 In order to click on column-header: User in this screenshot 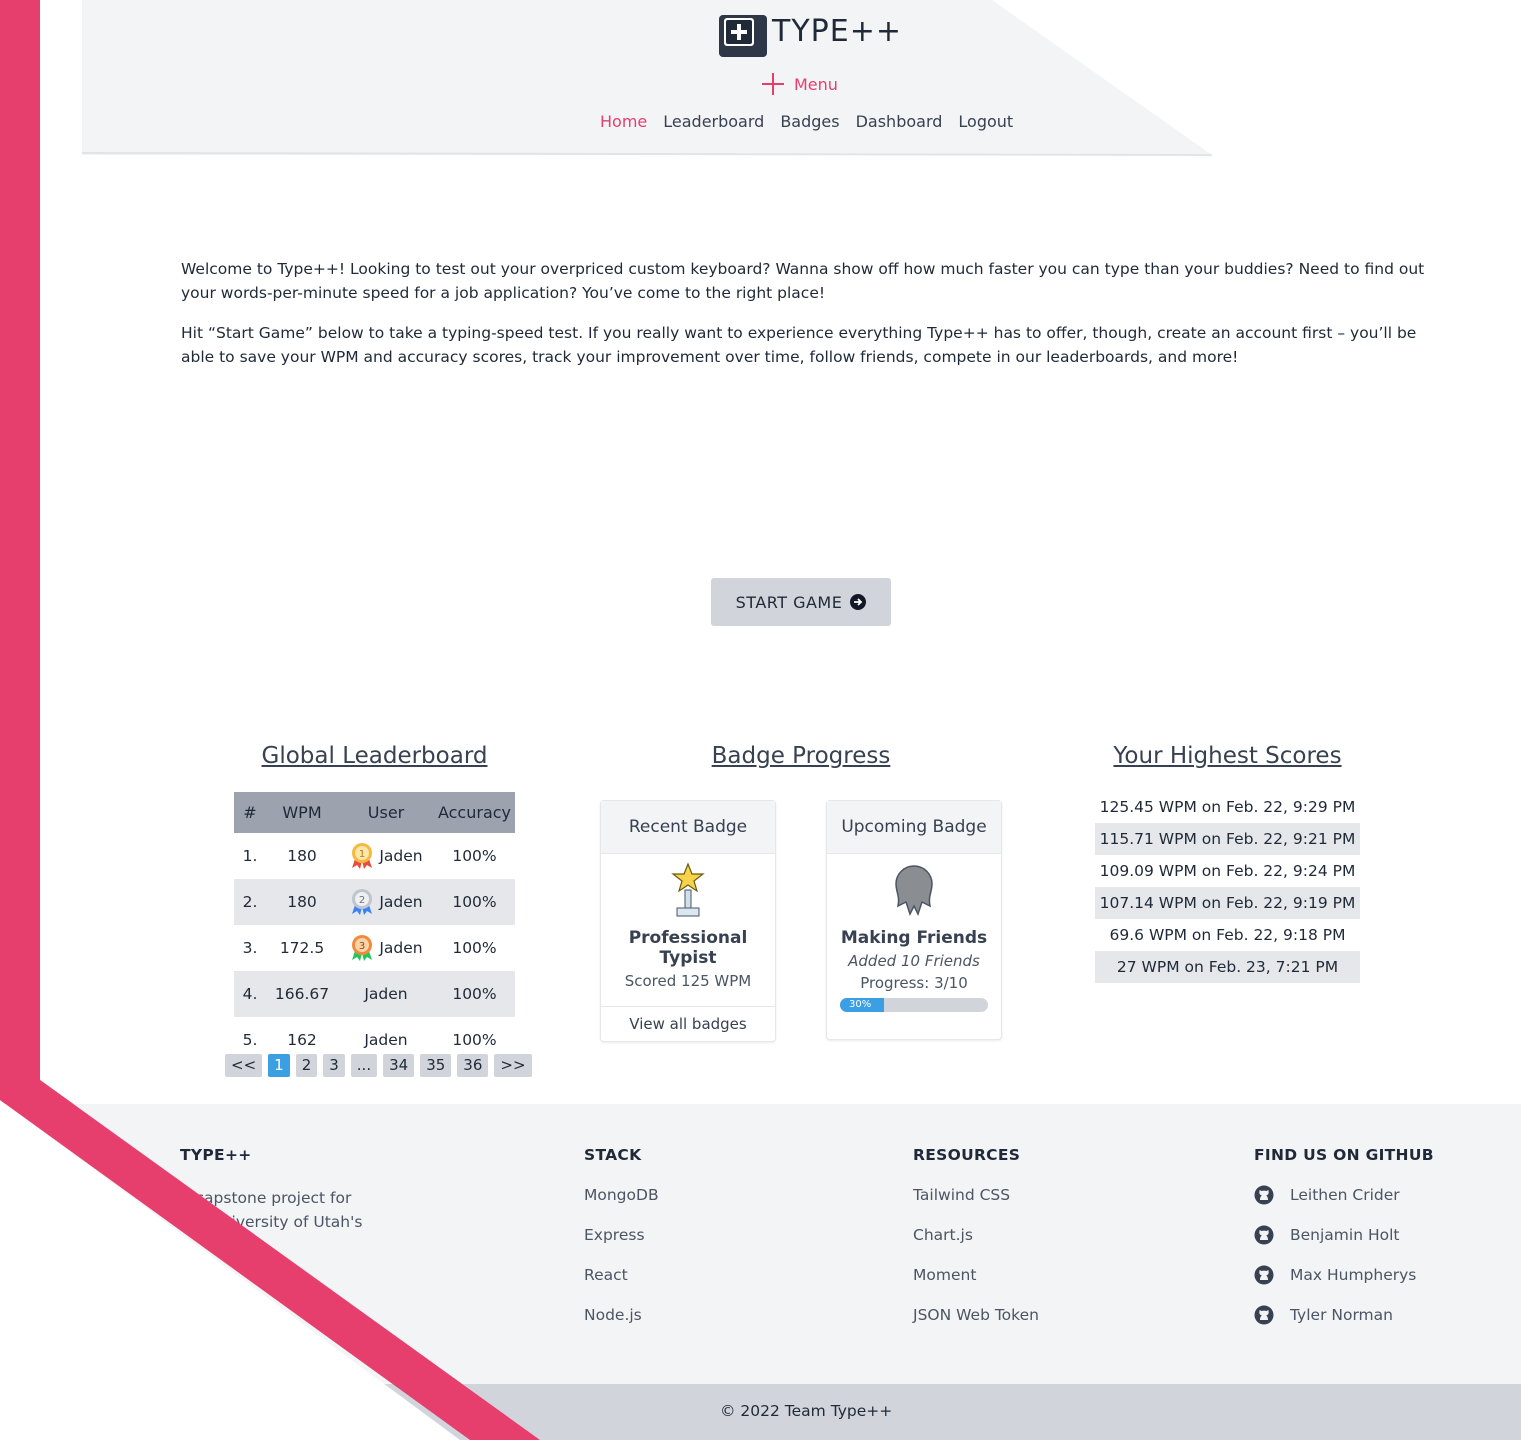, I will do `click(386, 812)`.